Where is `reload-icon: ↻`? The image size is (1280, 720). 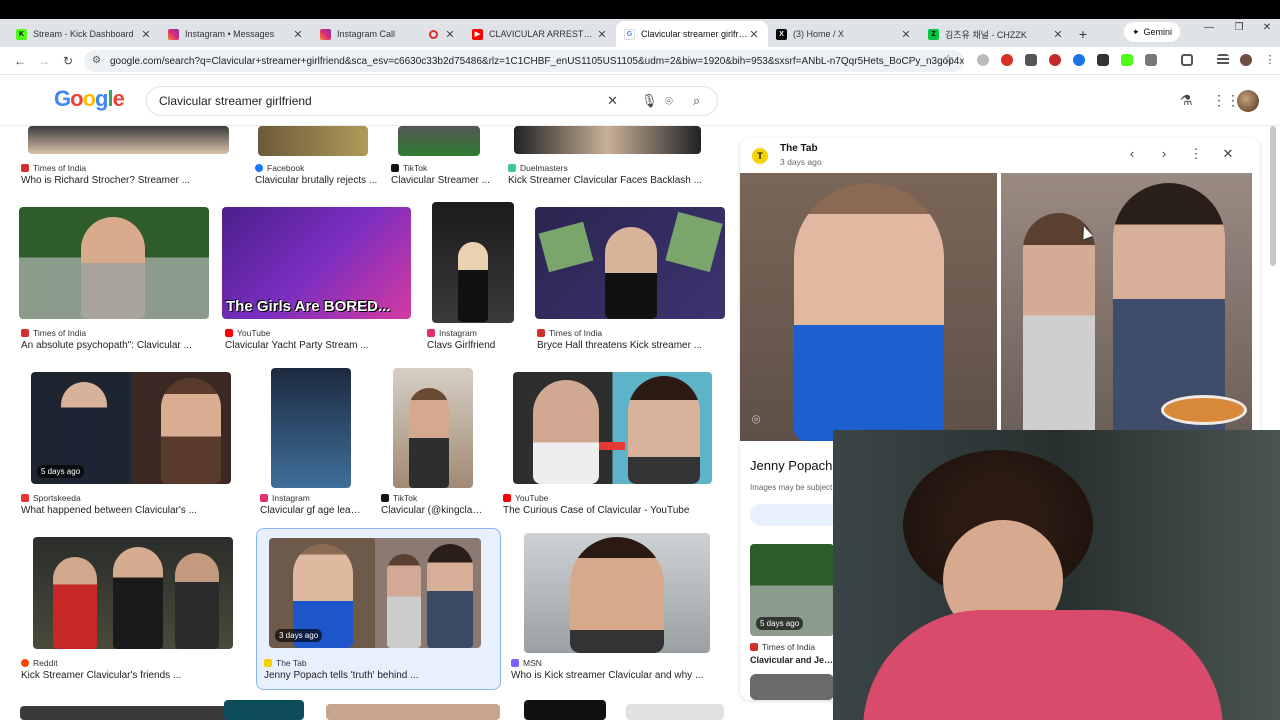
reload-icon: ↻ is located at coordinates (68, 61).